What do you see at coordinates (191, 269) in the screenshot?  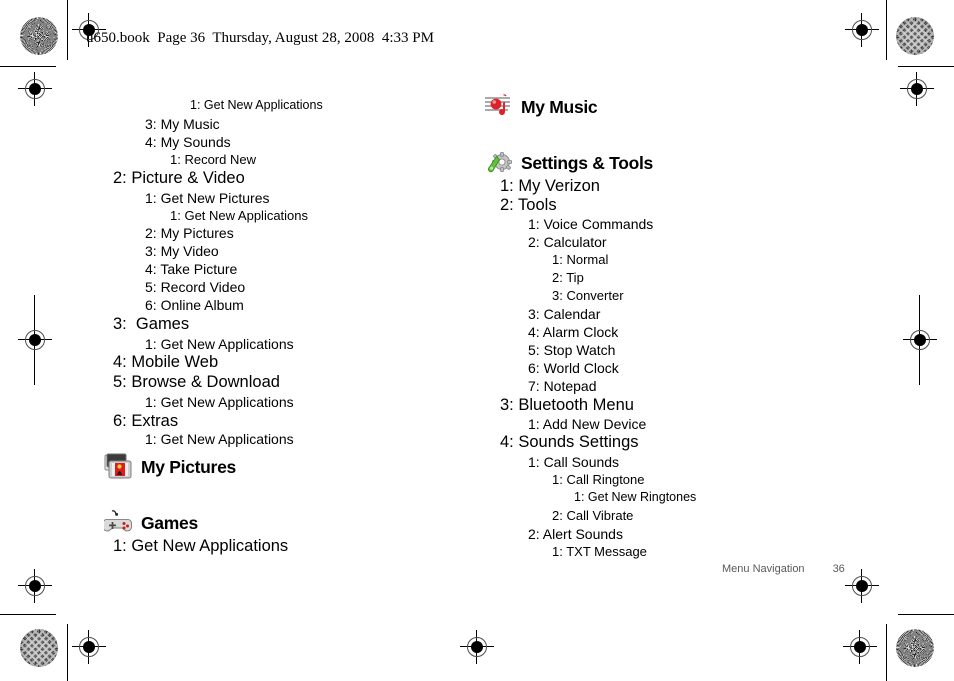 I see `menu-entry: 4: Take Picture` at bounding box center [191, 269].